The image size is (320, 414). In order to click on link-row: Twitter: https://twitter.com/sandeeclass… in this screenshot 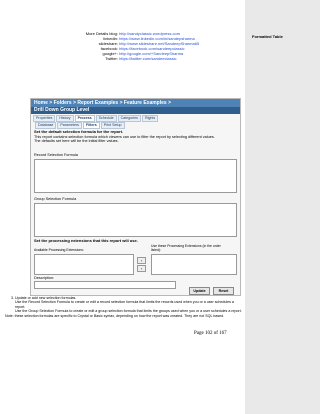, I will do `click(141, 58)`.